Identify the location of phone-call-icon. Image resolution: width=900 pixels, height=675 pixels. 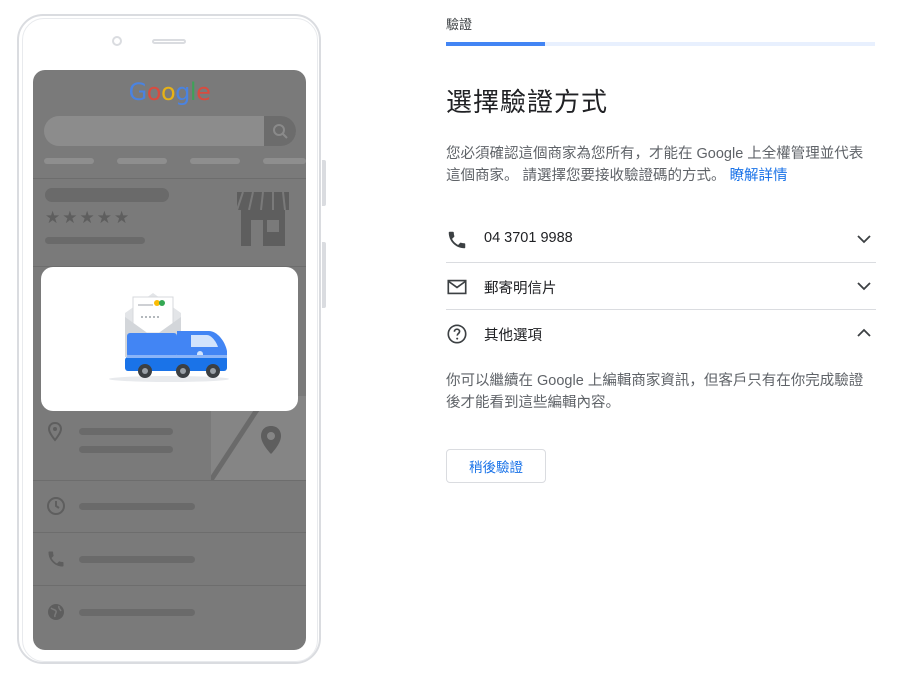
(56, 559).